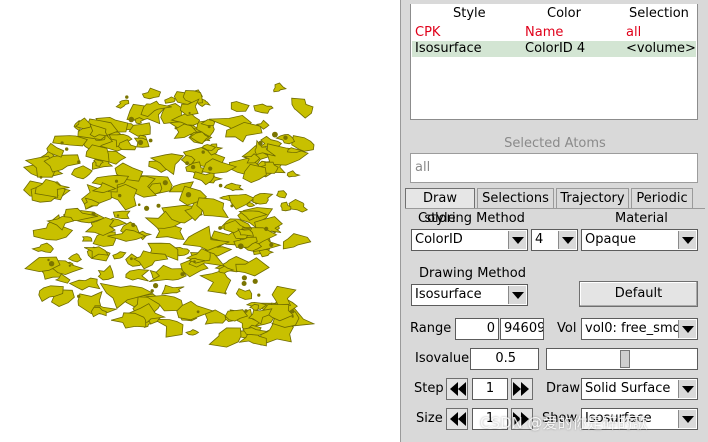 Image resolution: width=708 pixels, height=442 pixels. Describe the element at coordinates (504, 359) in the screenshot. I see `isovalue-field: 0.5` at that location.